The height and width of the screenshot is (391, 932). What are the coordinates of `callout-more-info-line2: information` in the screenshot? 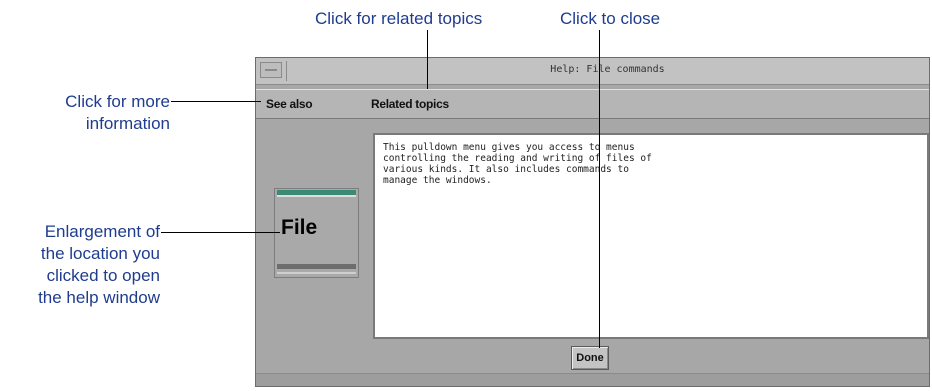 It's located at (127, 123).